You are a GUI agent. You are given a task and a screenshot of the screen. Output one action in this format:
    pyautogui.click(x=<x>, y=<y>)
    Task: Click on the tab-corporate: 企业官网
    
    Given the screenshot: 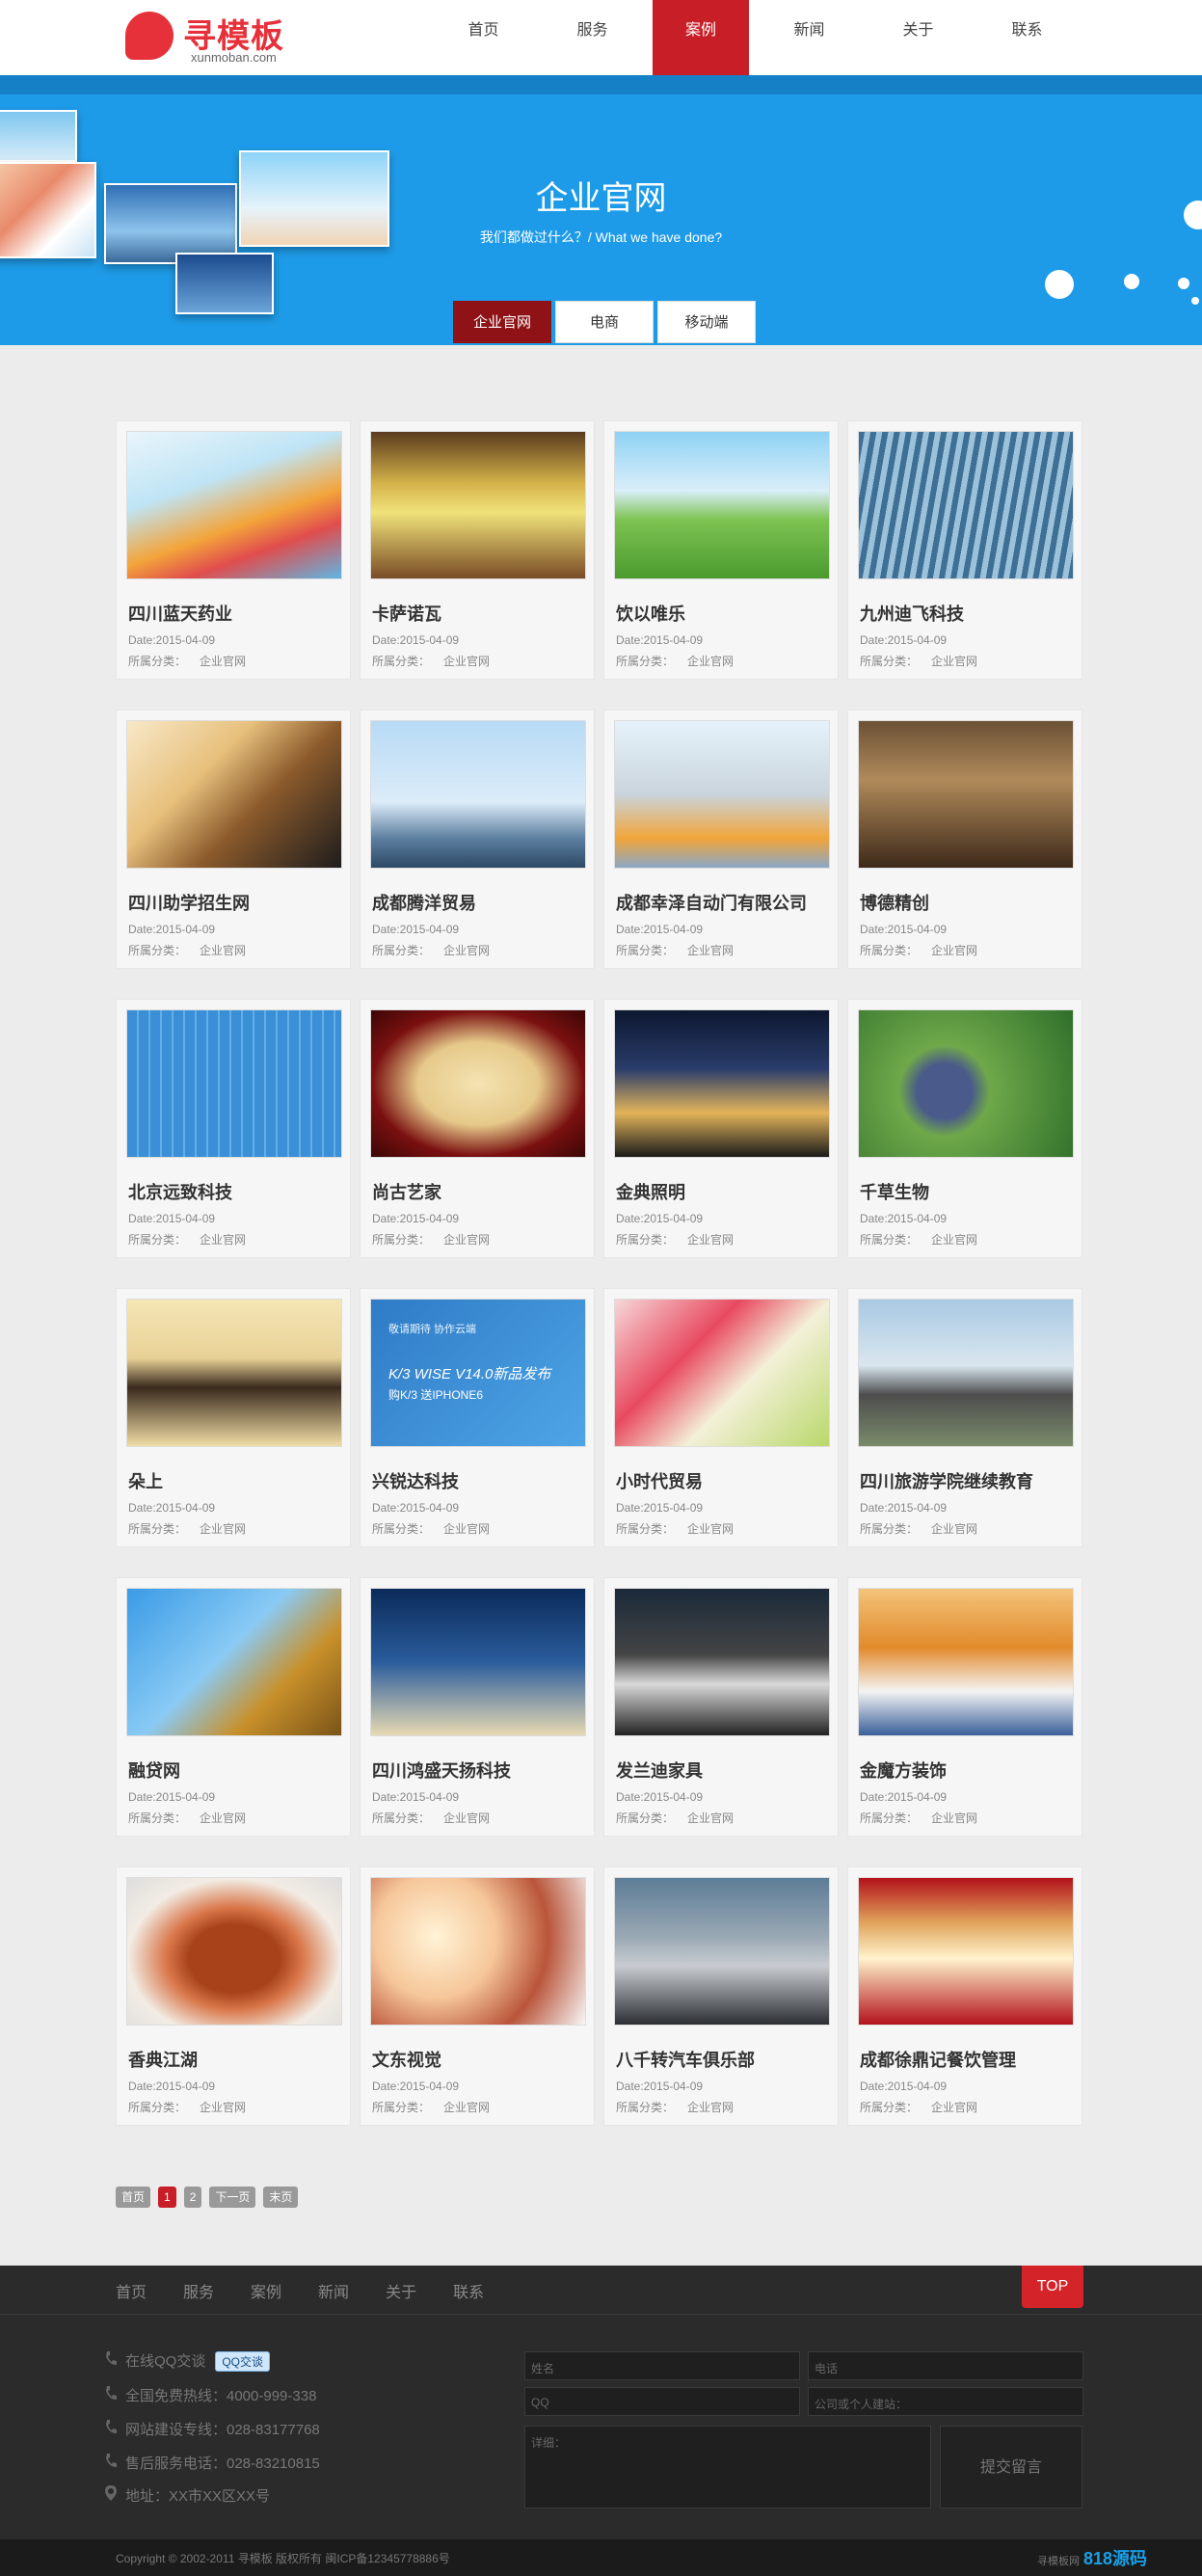 What is the action you would take?
    pyautogui.click(x=502, y=322)
    